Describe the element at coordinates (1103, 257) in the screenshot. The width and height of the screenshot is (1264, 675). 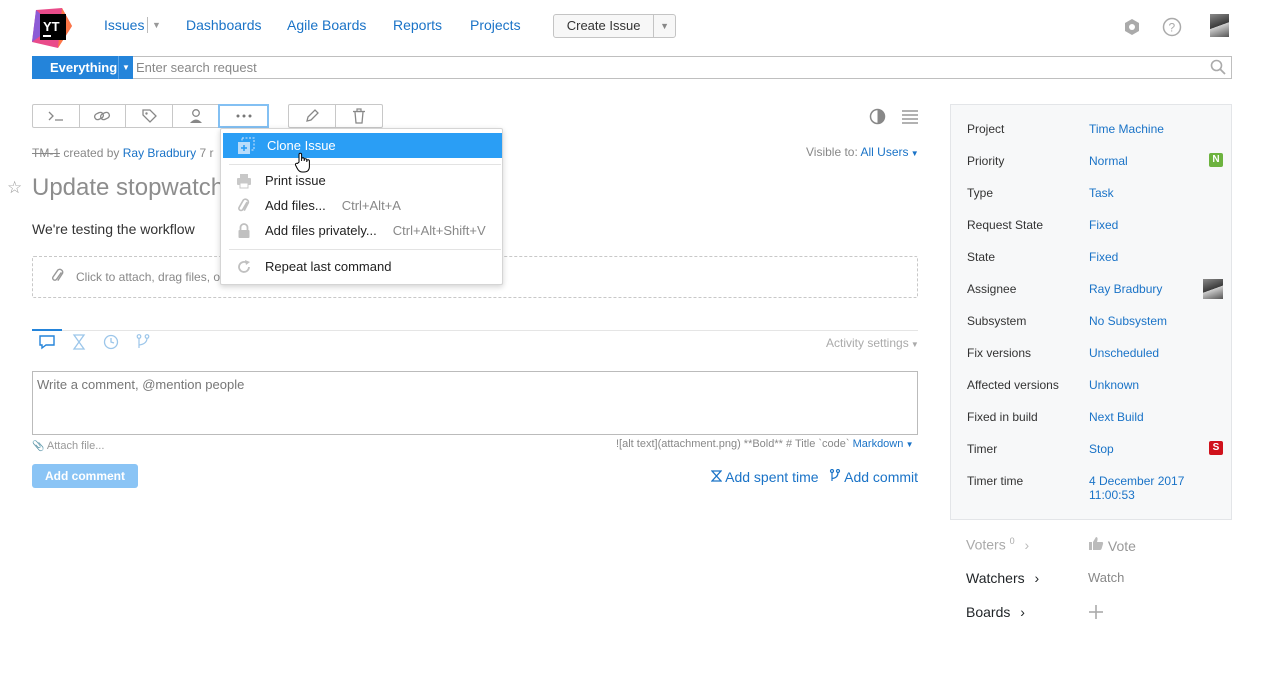
I see `field-value-state: Fixed` at that location.